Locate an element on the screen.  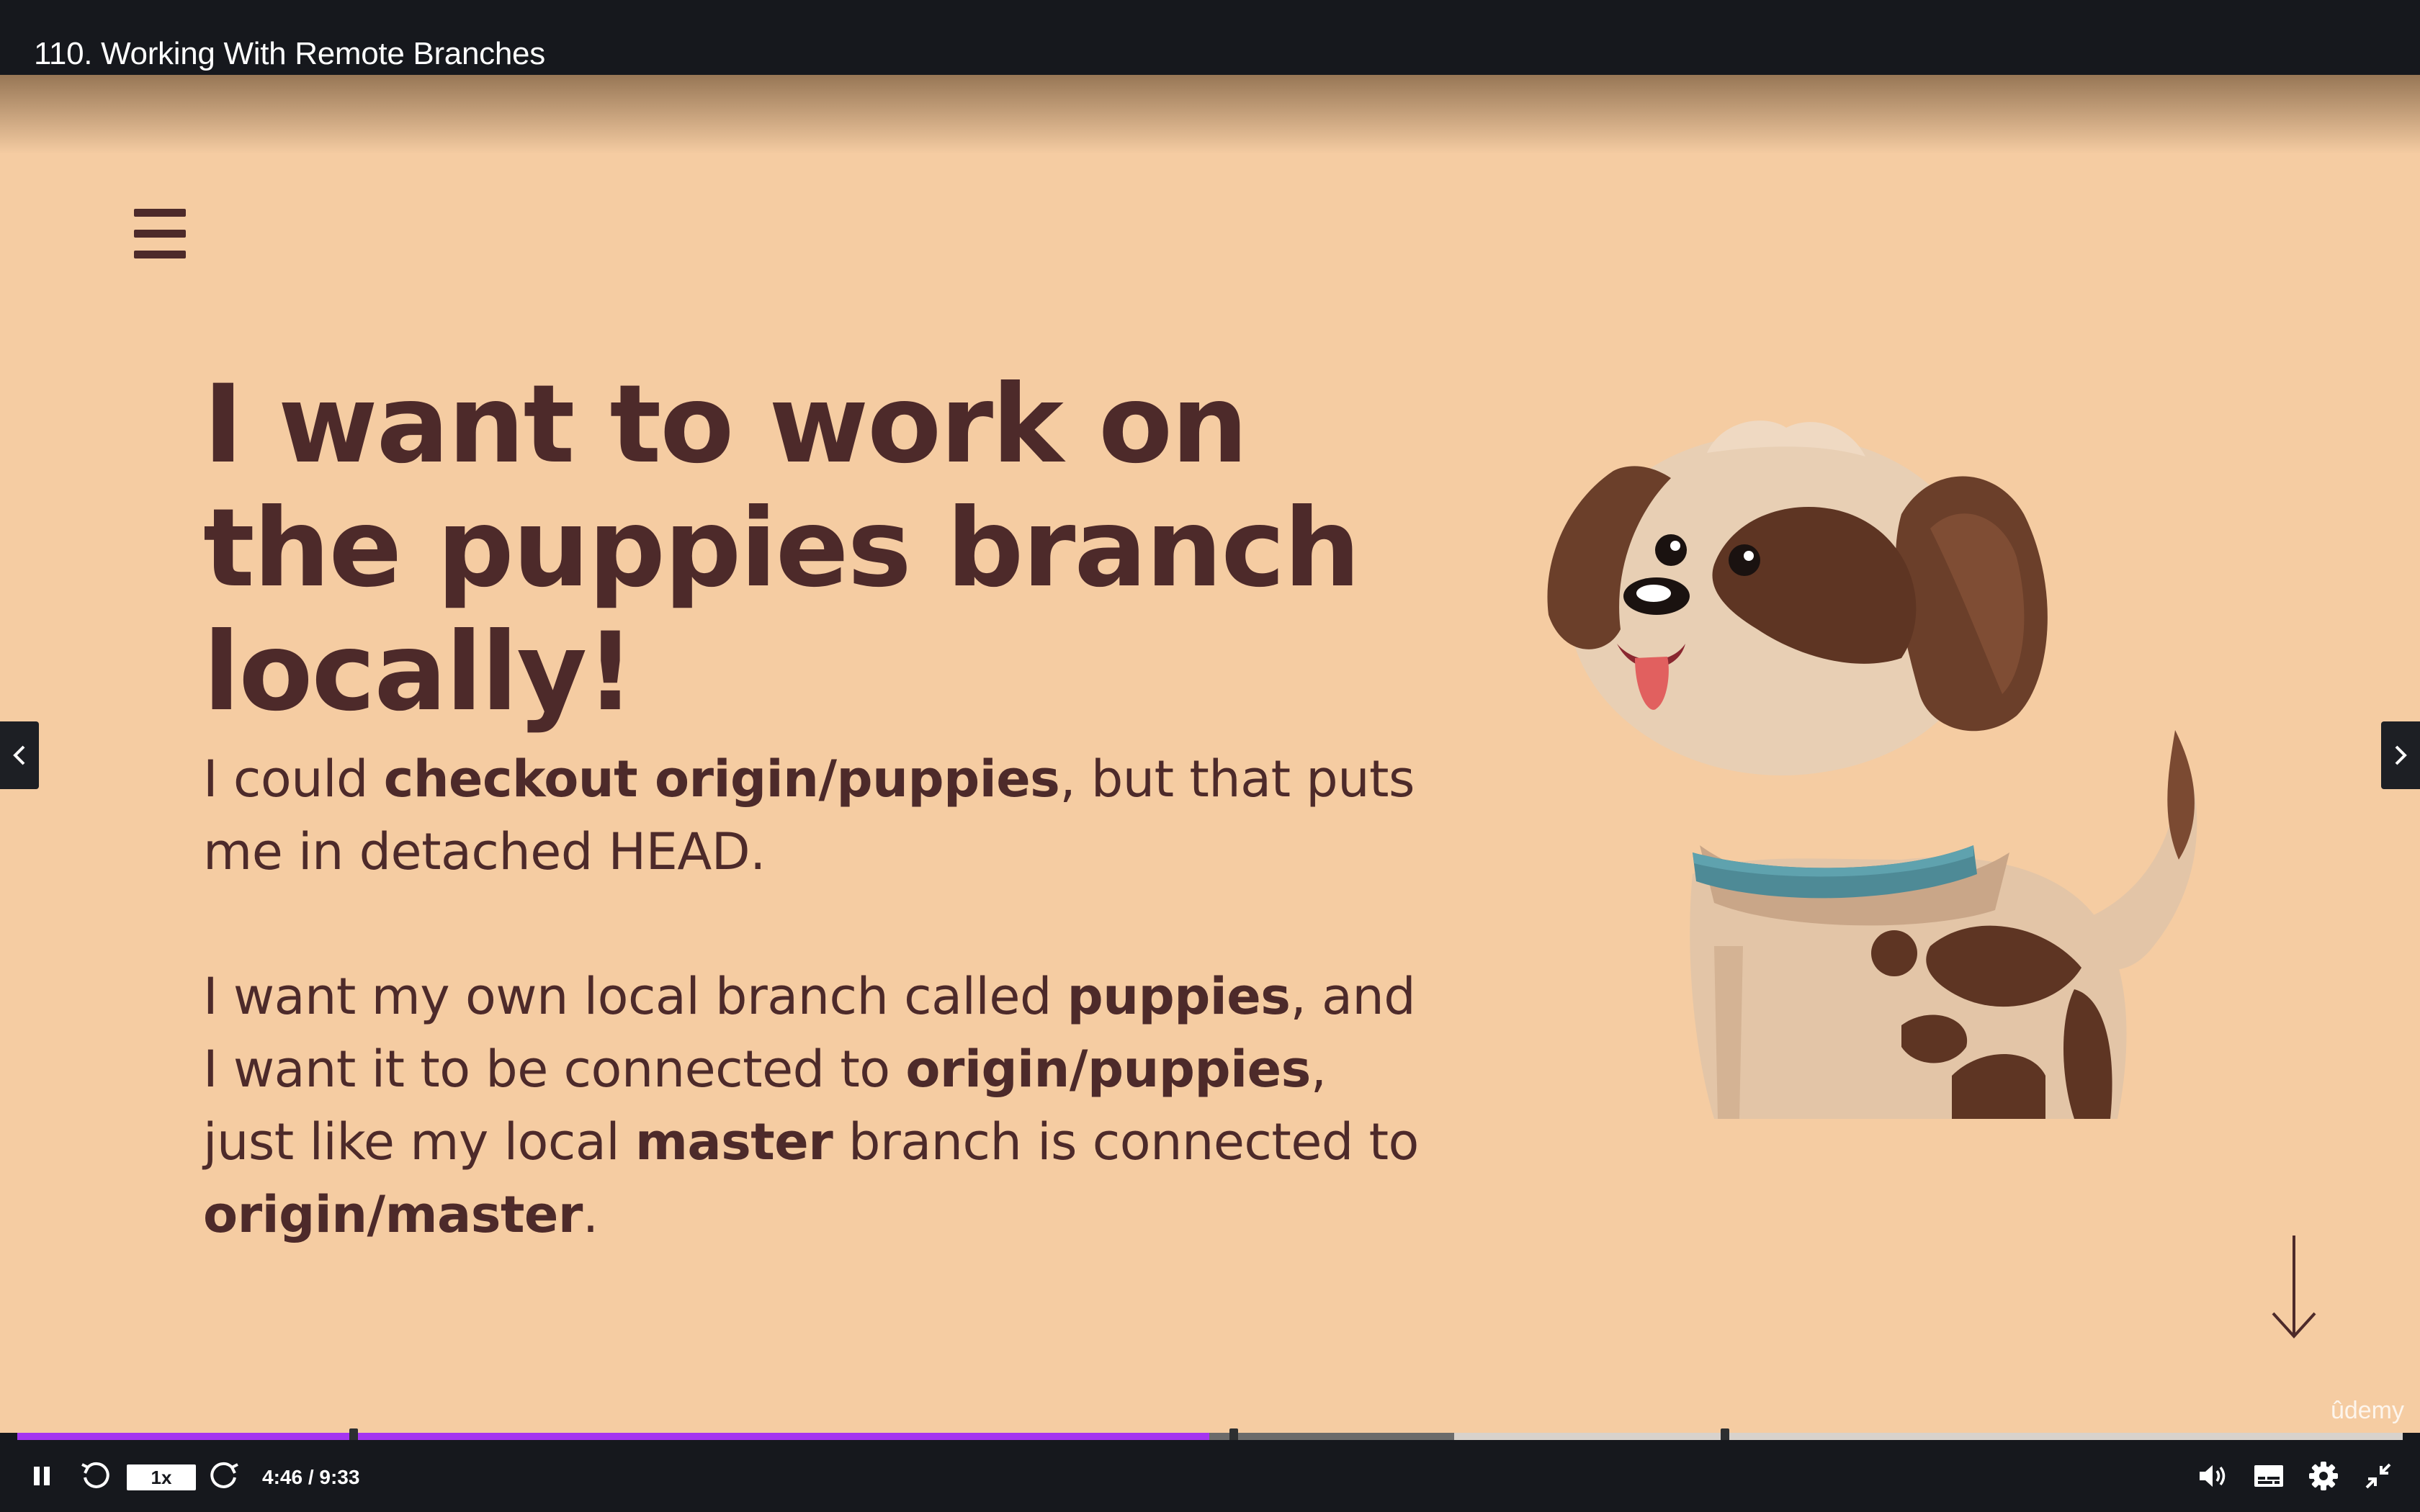
paragraph-text: branch is connected to is located at coordinates (1126, 1141).